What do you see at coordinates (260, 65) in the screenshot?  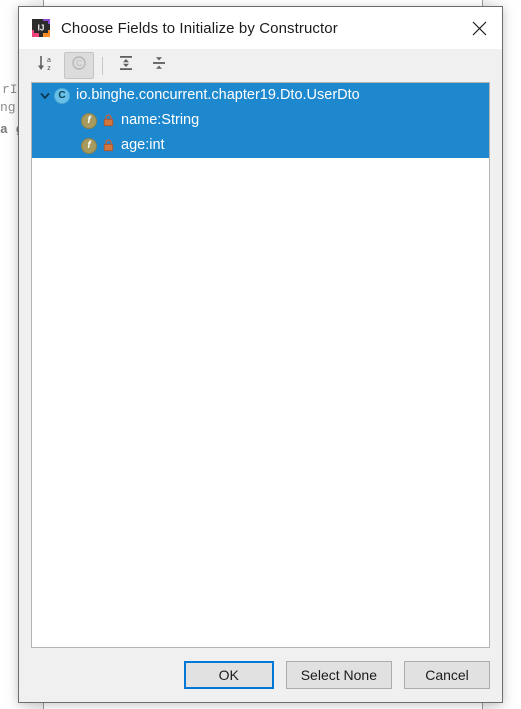 I see `tree-toolbar: a z C` at bounding box center [260, 65].